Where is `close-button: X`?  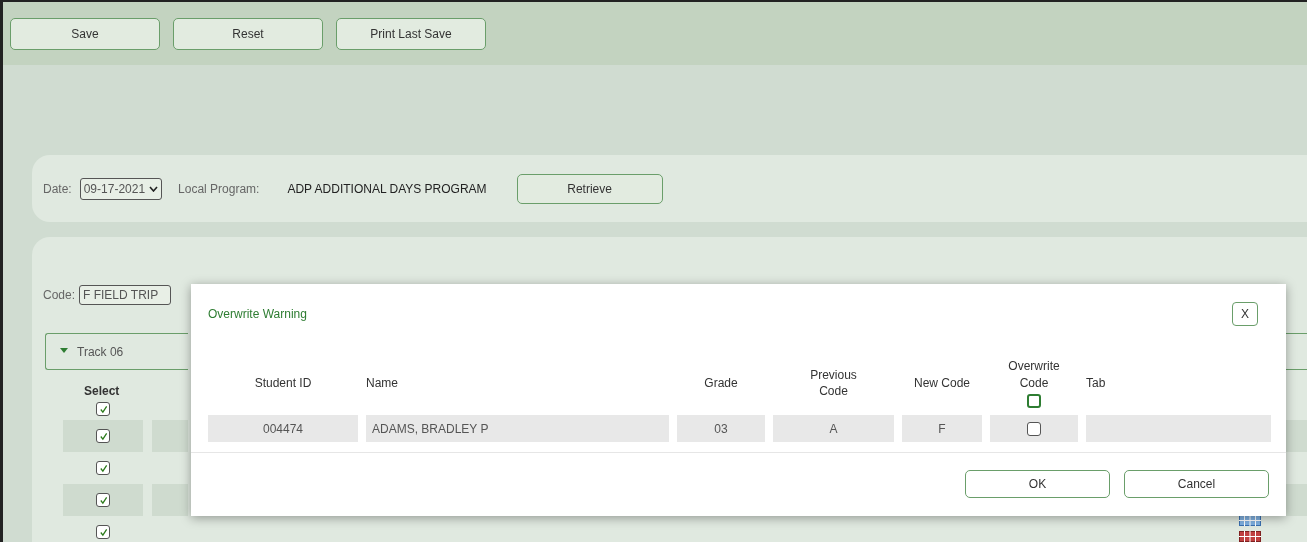 close-button: X is located at coordinates (1245, 314).